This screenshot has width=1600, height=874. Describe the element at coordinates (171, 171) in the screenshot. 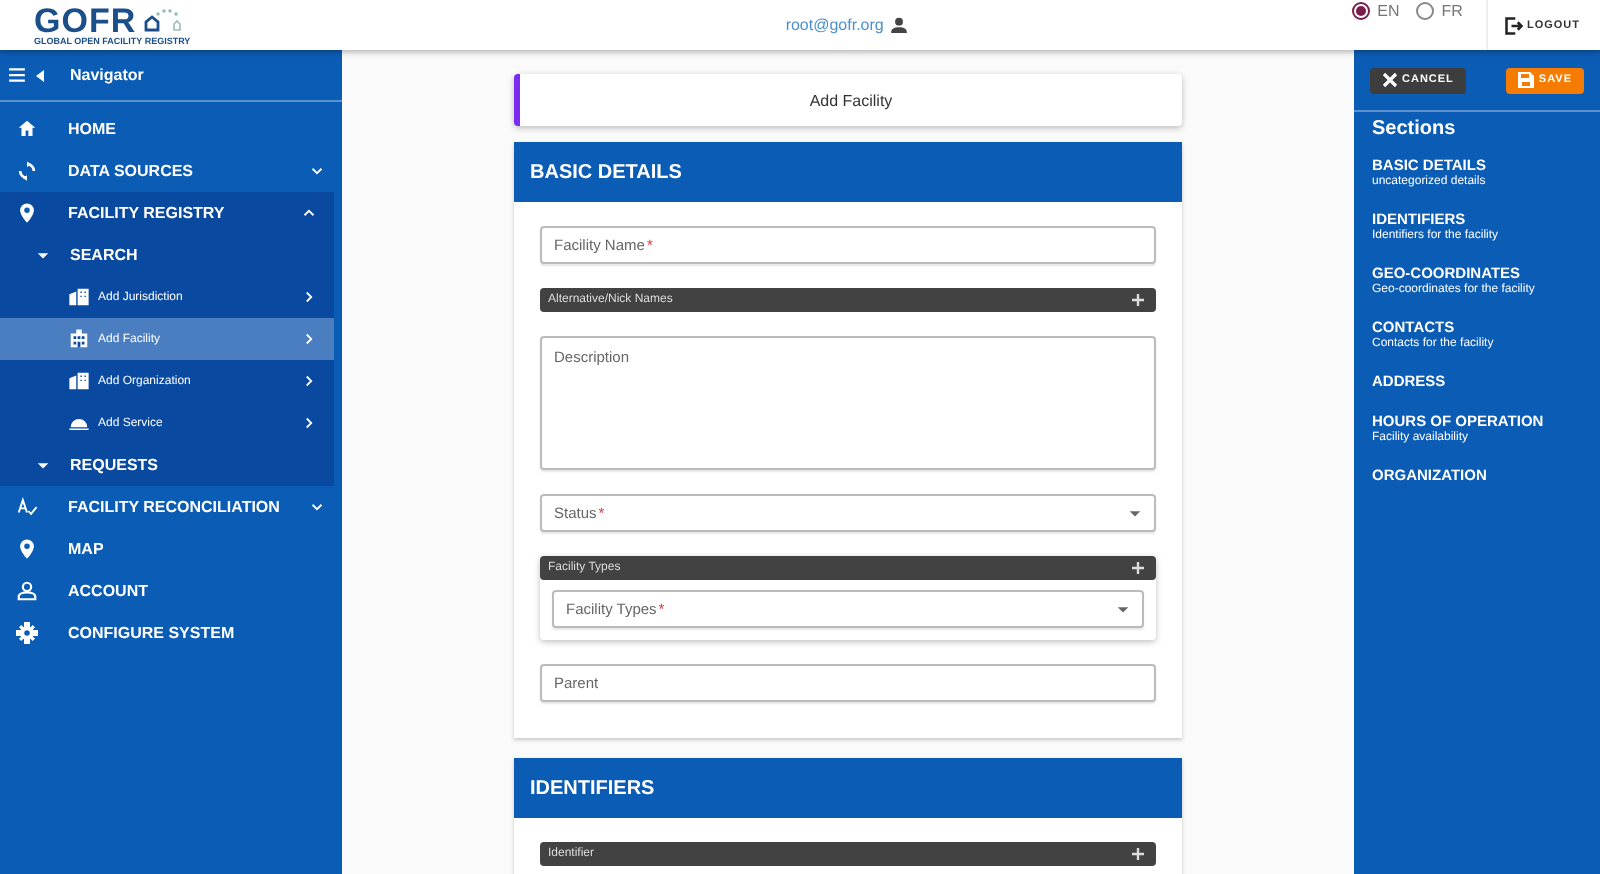

I see `nav-item: DATA SOURCES` at that location.